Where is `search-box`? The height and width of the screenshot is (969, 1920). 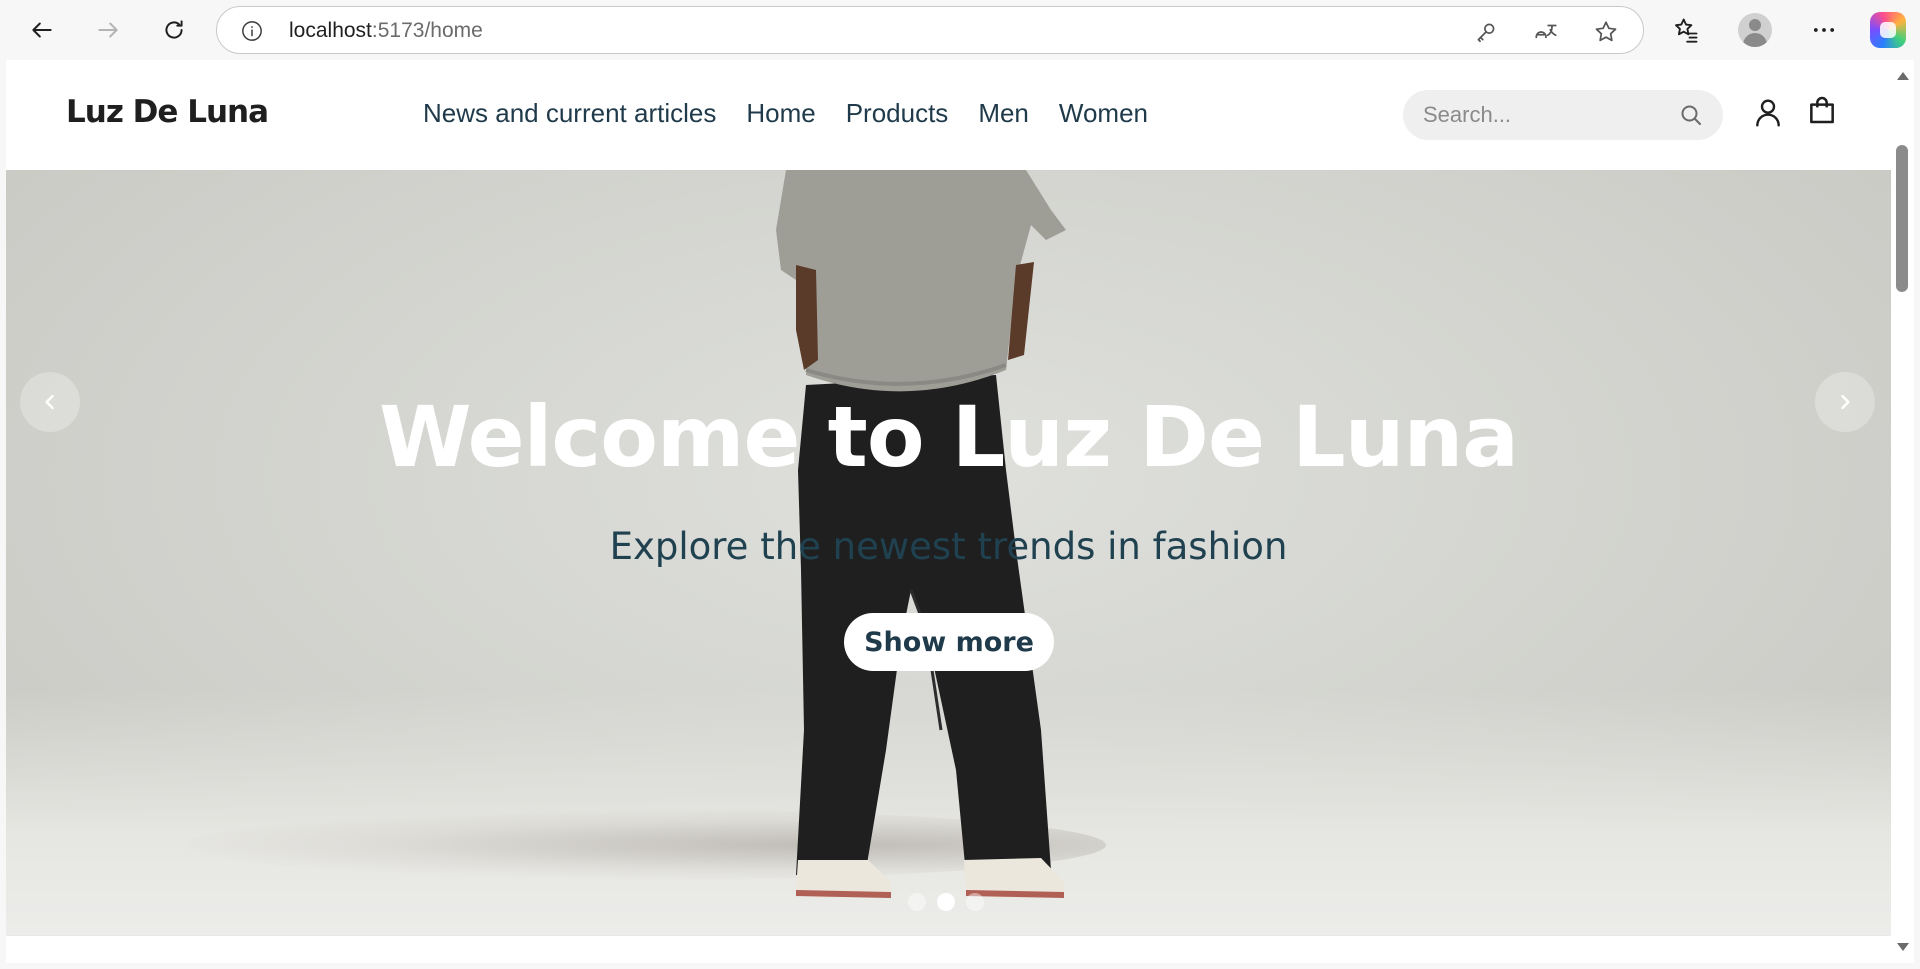
search-box is located at coordinates (1563, 115).